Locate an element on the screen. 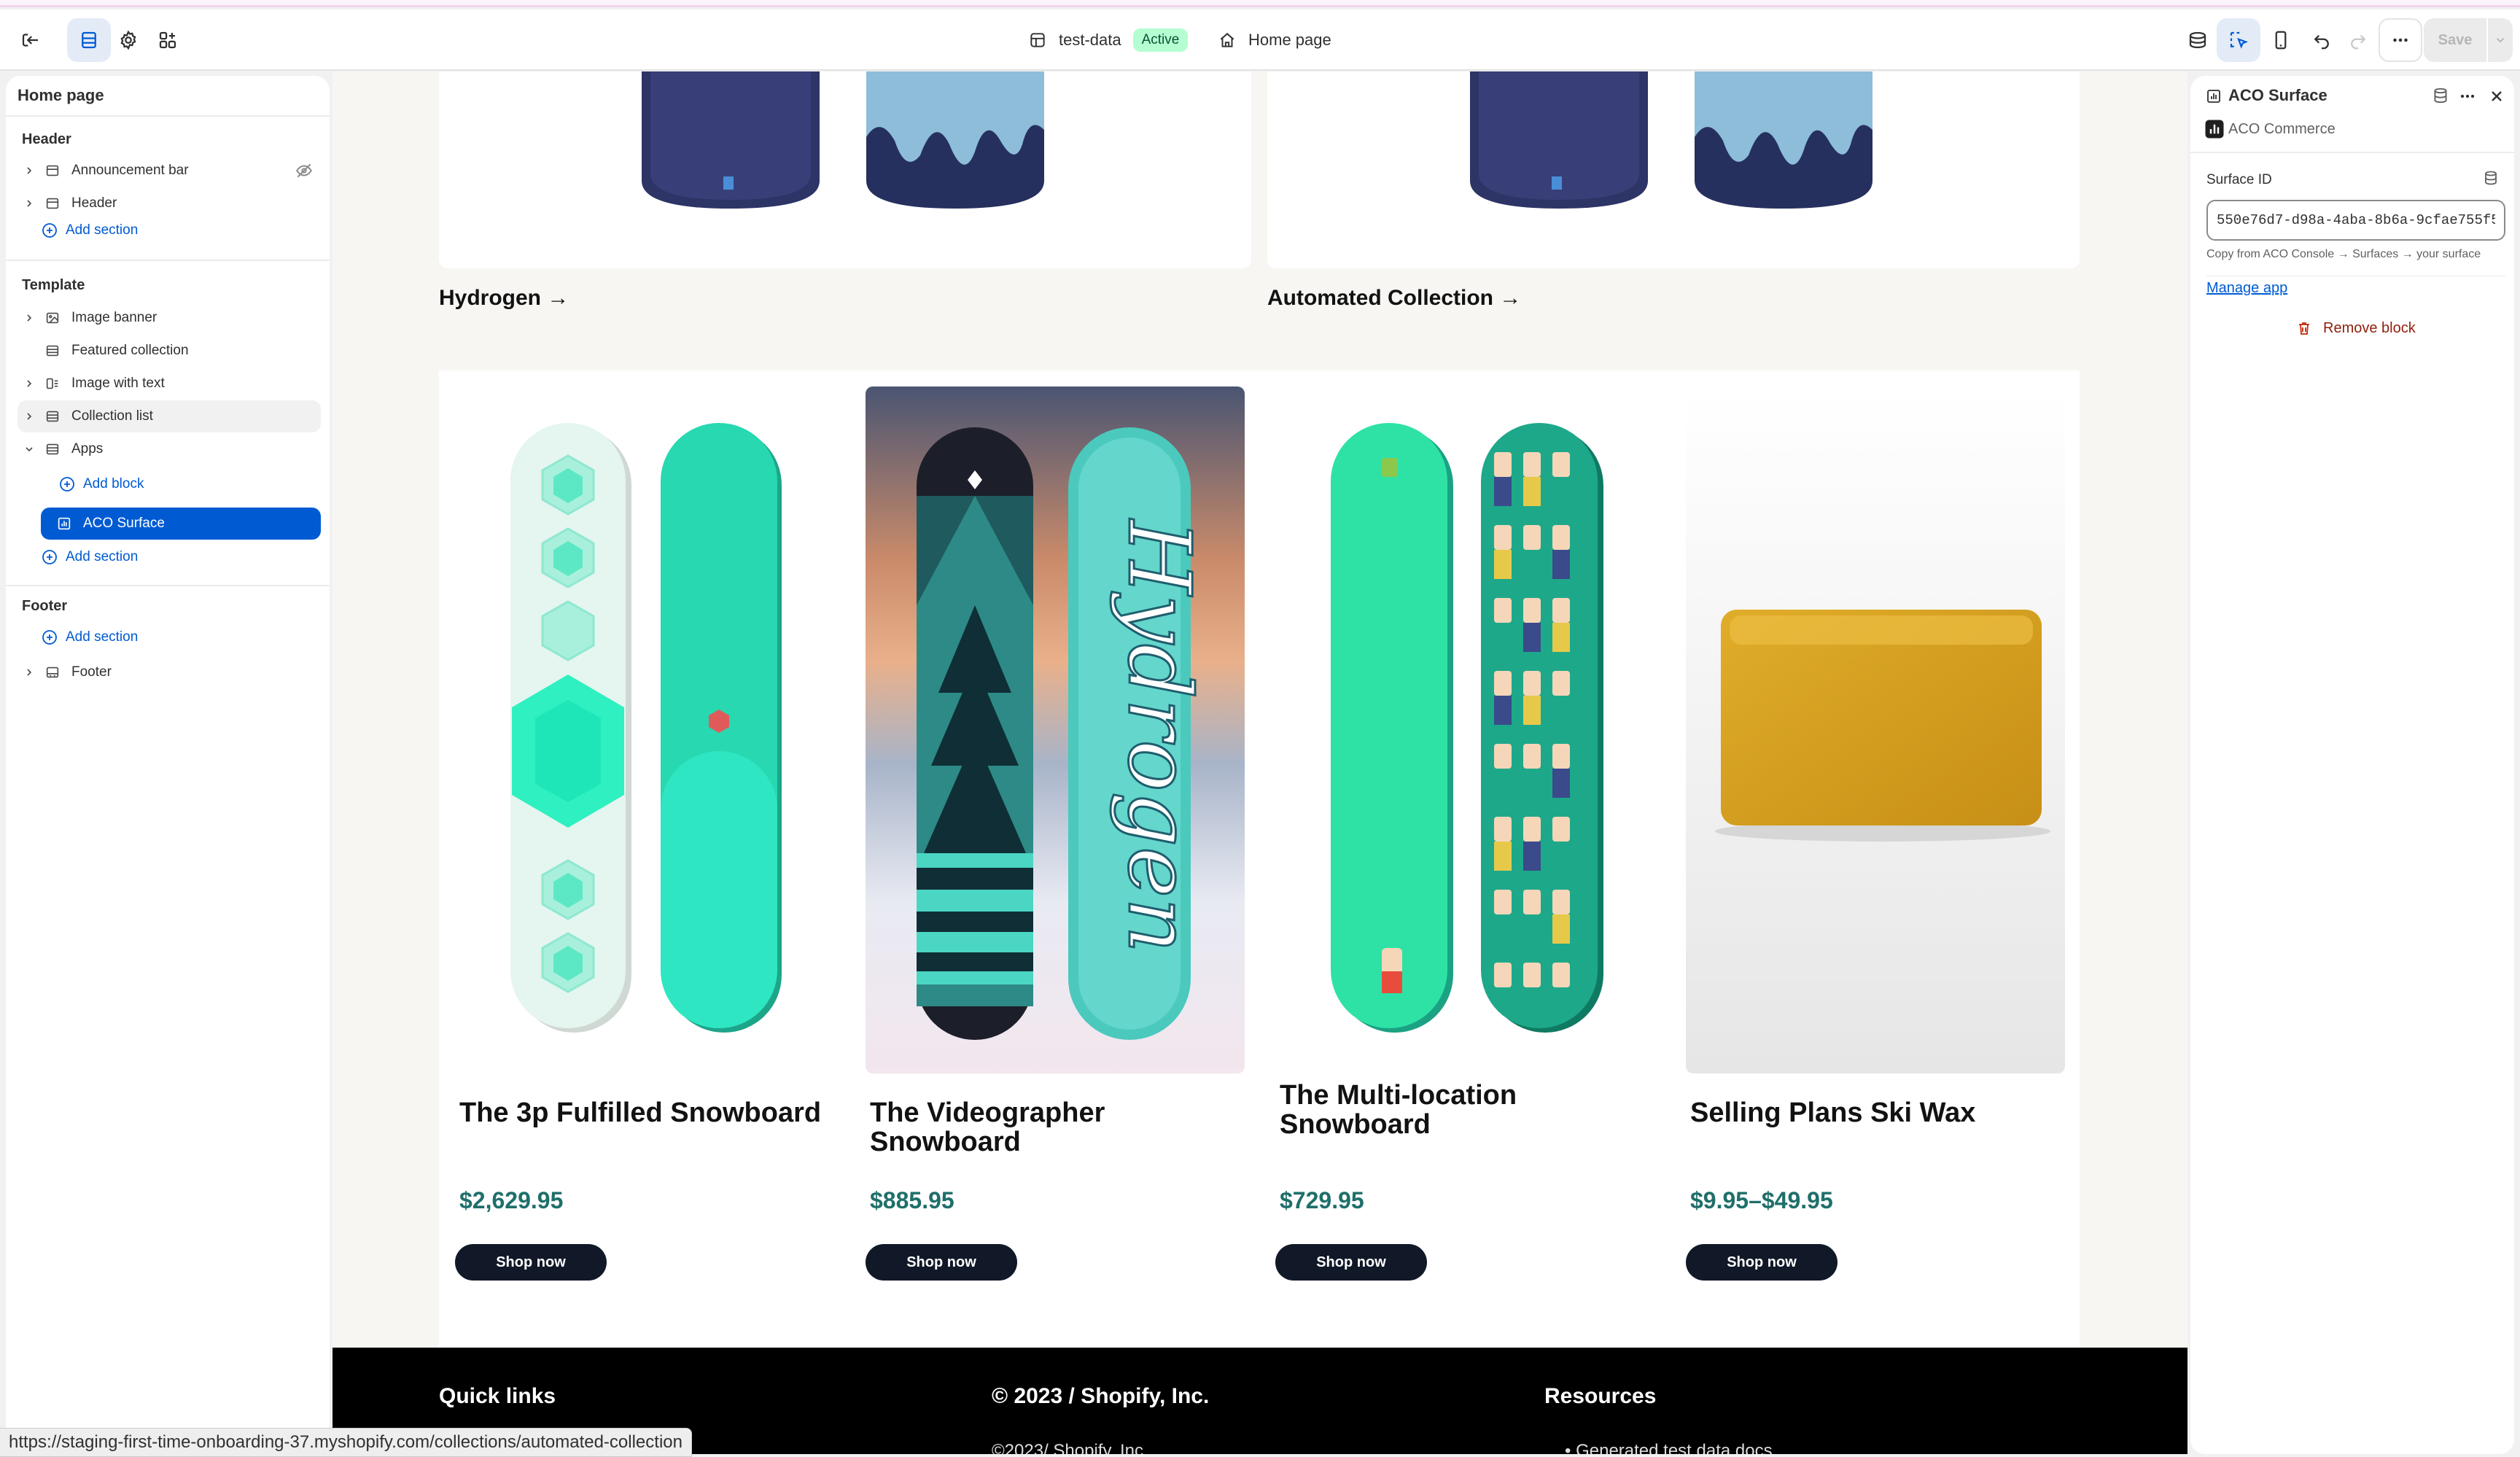  sidebar-item-image-with-text: Image with text is located at coordinates (169, 384).